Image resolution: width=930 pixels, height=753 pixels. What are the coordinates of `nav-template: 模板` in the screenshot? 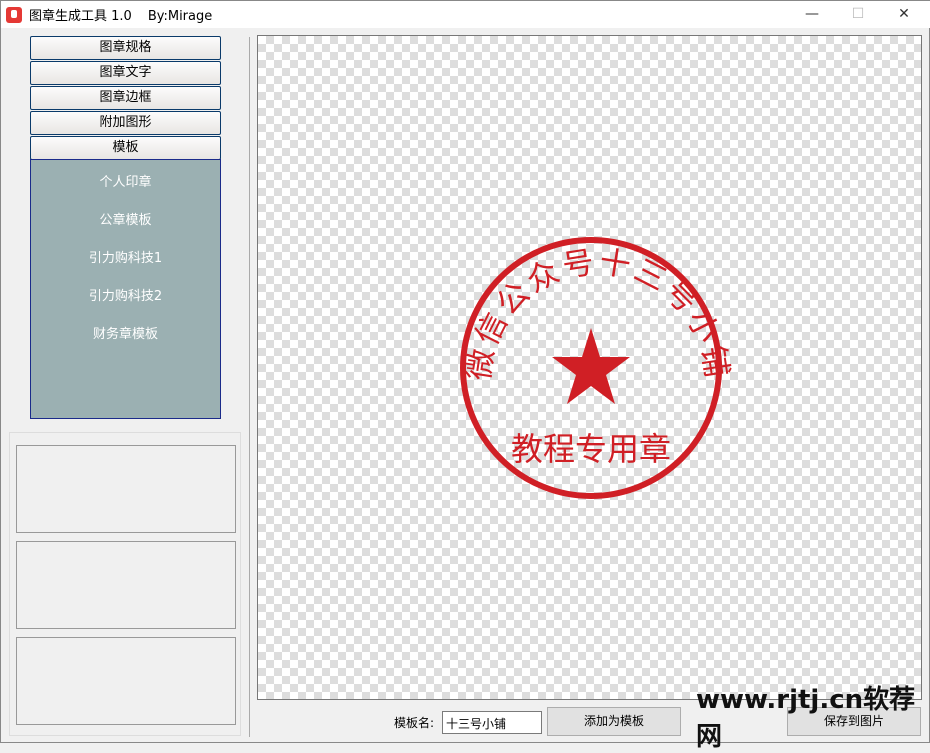 It's located at (125, 148).